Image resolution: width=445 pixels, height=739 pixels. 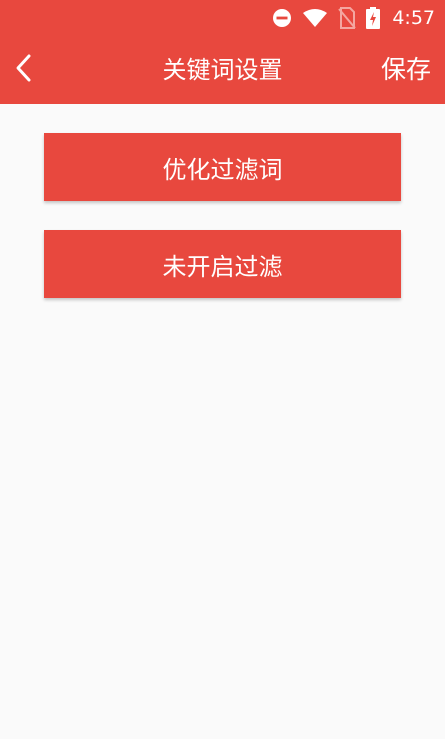 What do you see at coordinates (282, 18) in the screenshot?
I see `do-not-disturb-icon` at bounding box center [282, 18].